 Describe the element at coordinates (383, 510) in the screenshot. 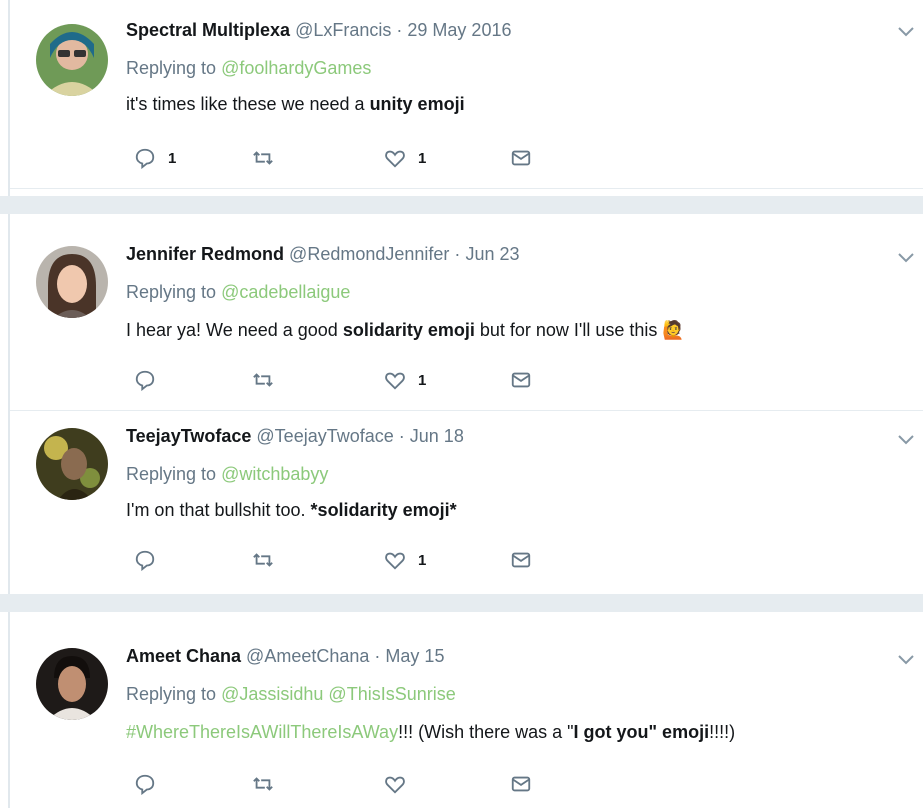

I see `tweet-text-bold: *solidarity emoji*` at that location.